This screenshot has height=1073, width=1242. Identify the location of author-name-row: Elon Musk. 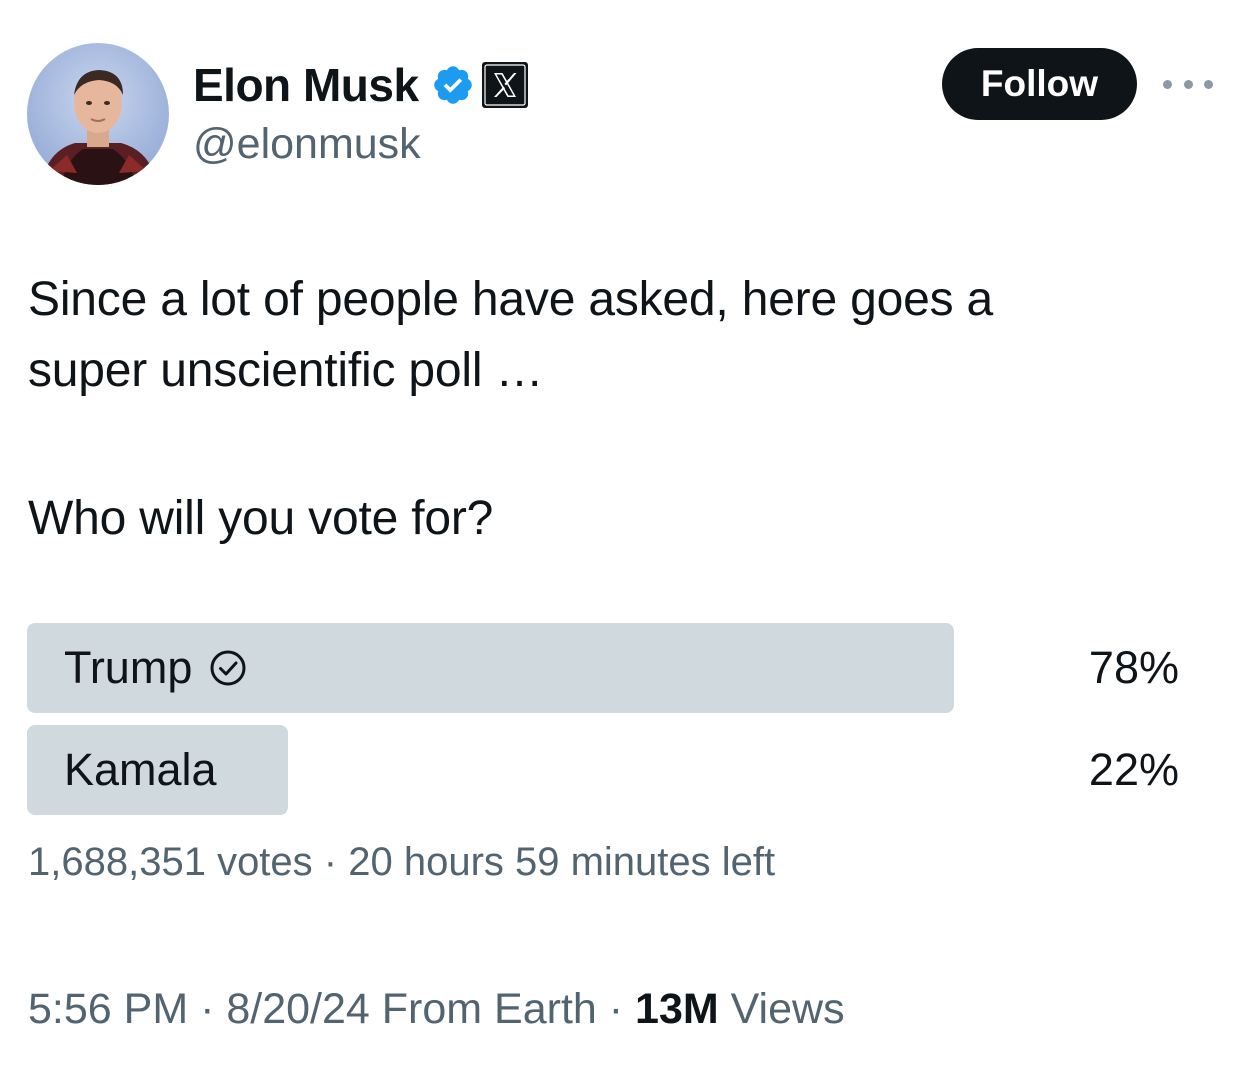
(361, 85).